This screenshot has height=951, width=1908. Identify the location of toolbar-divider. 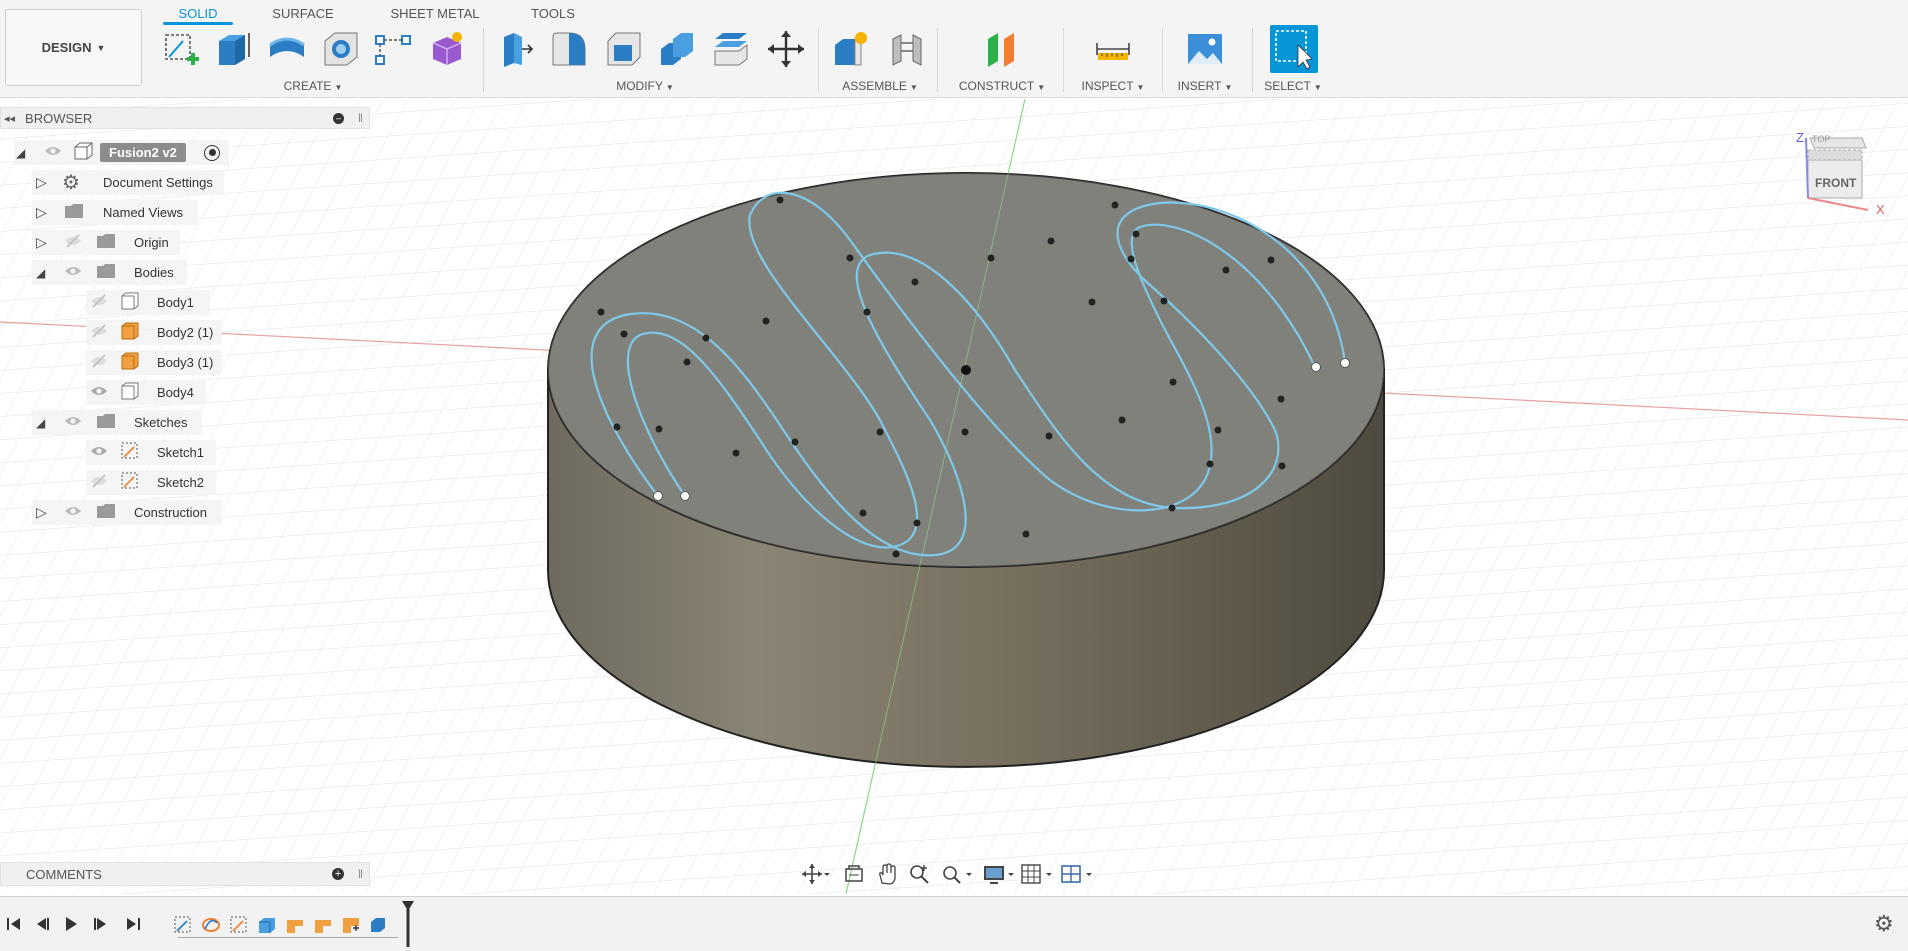
(1252, 60).